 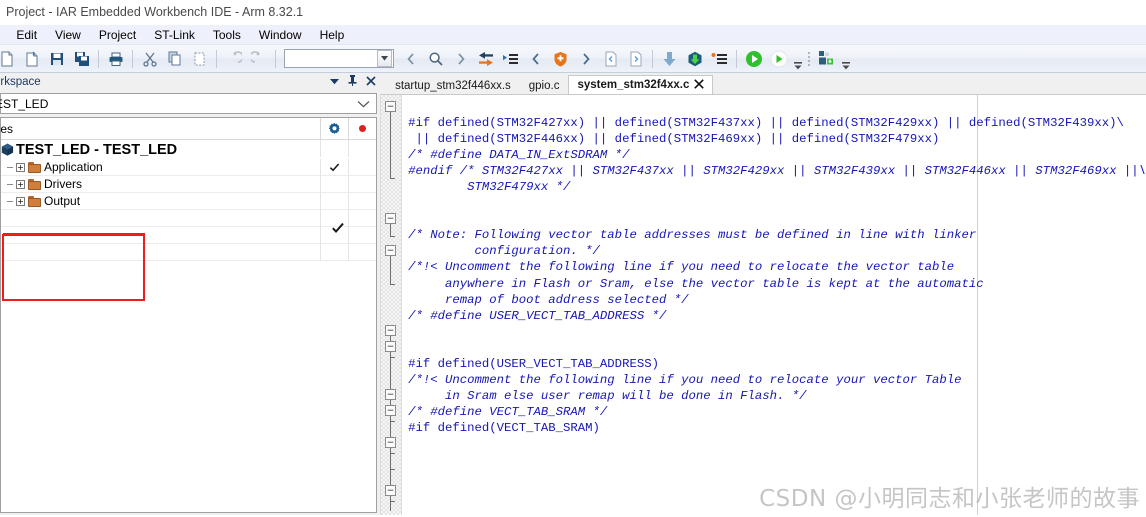 I want to click on download-icon, so click(x=669, y=59).